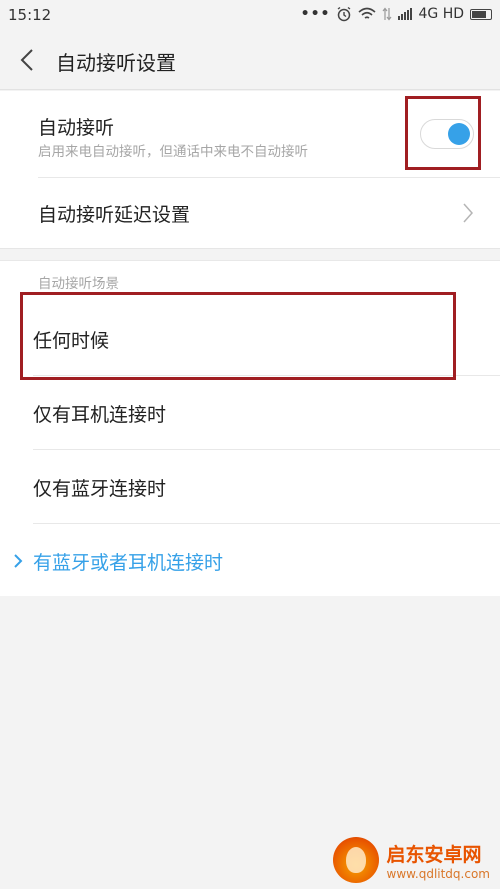  What do you see at coordinates (173, 152) in the screenshot?
I see `auto-answer-subtitle: 启用来电自动接听，但通话中来电不自动接听` at bounding box center [173, 152].